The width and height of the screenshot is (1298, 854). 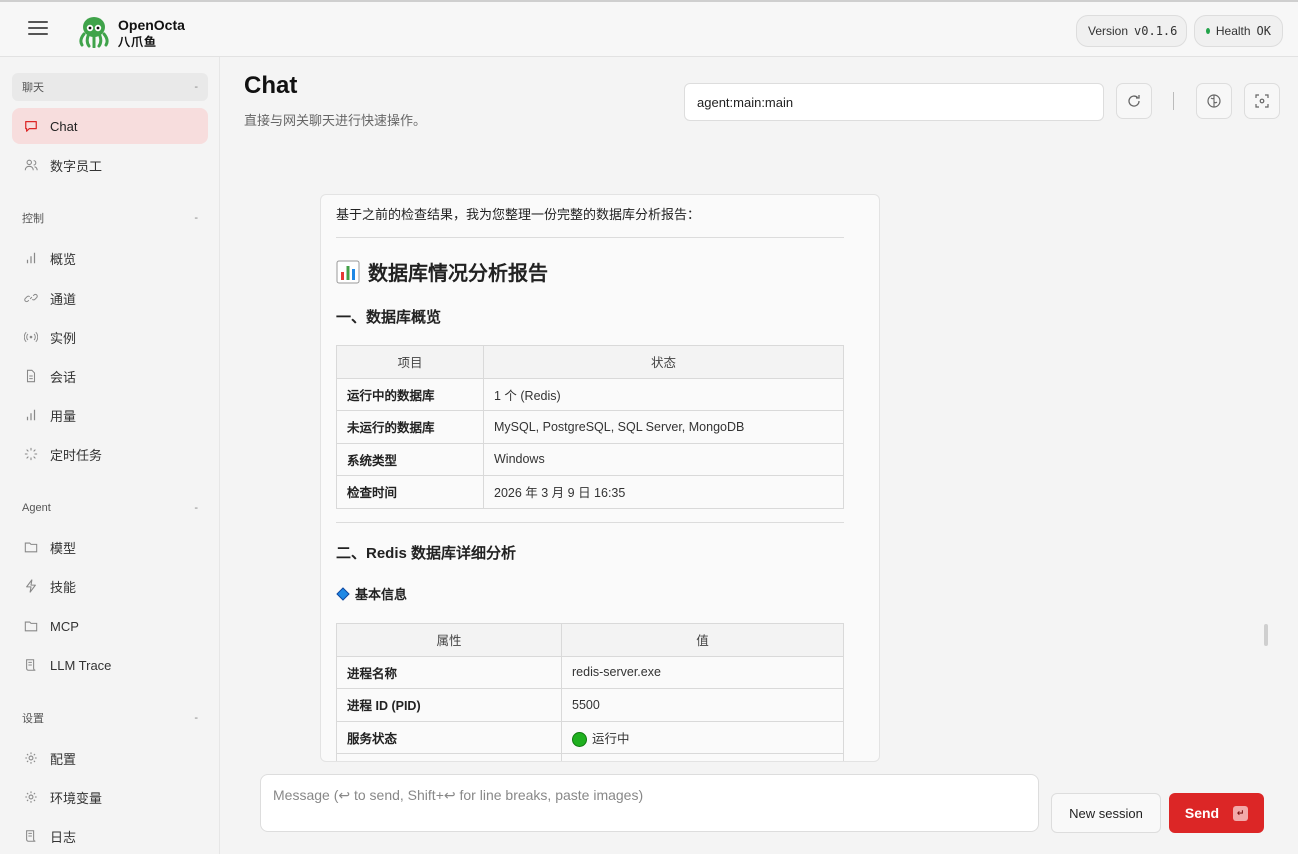 I want to click on sidebar-item-label: 技能, so click(x=63, y=587).